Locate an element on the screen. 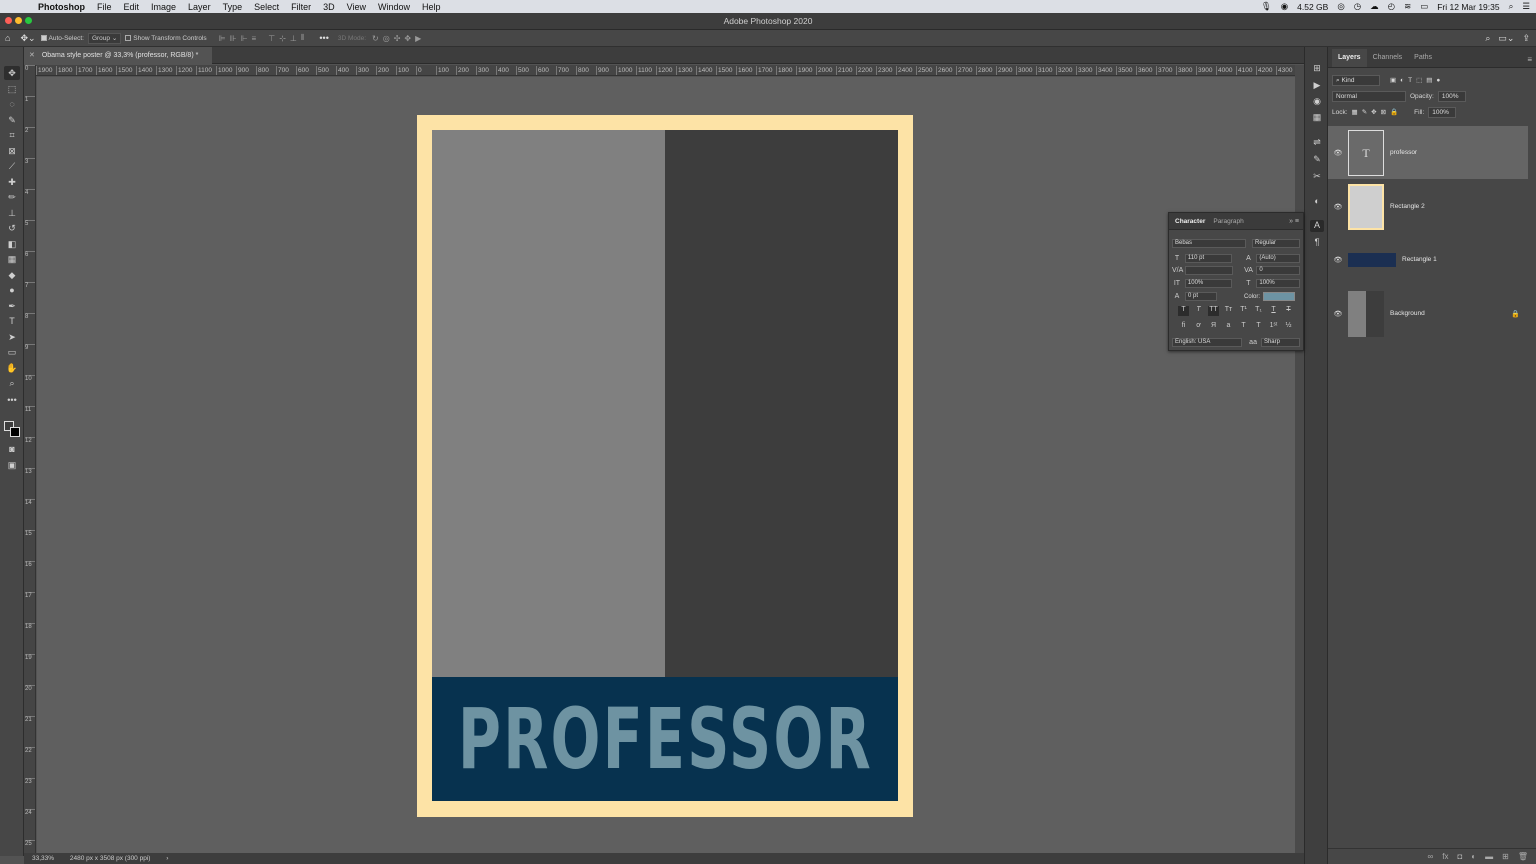 Image resolution: width=1536 pixels, height=864 pixels. faux-bold-icon: T is located at coordinates (1183, 311).